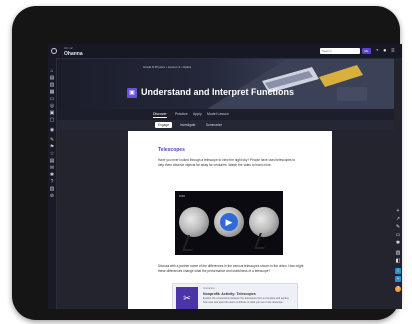 The image size is (412, 324). What do you see at coordinates (398, 261) in the screenshot?
I see `share-icon: ◧` at bounding box center [398, 261].